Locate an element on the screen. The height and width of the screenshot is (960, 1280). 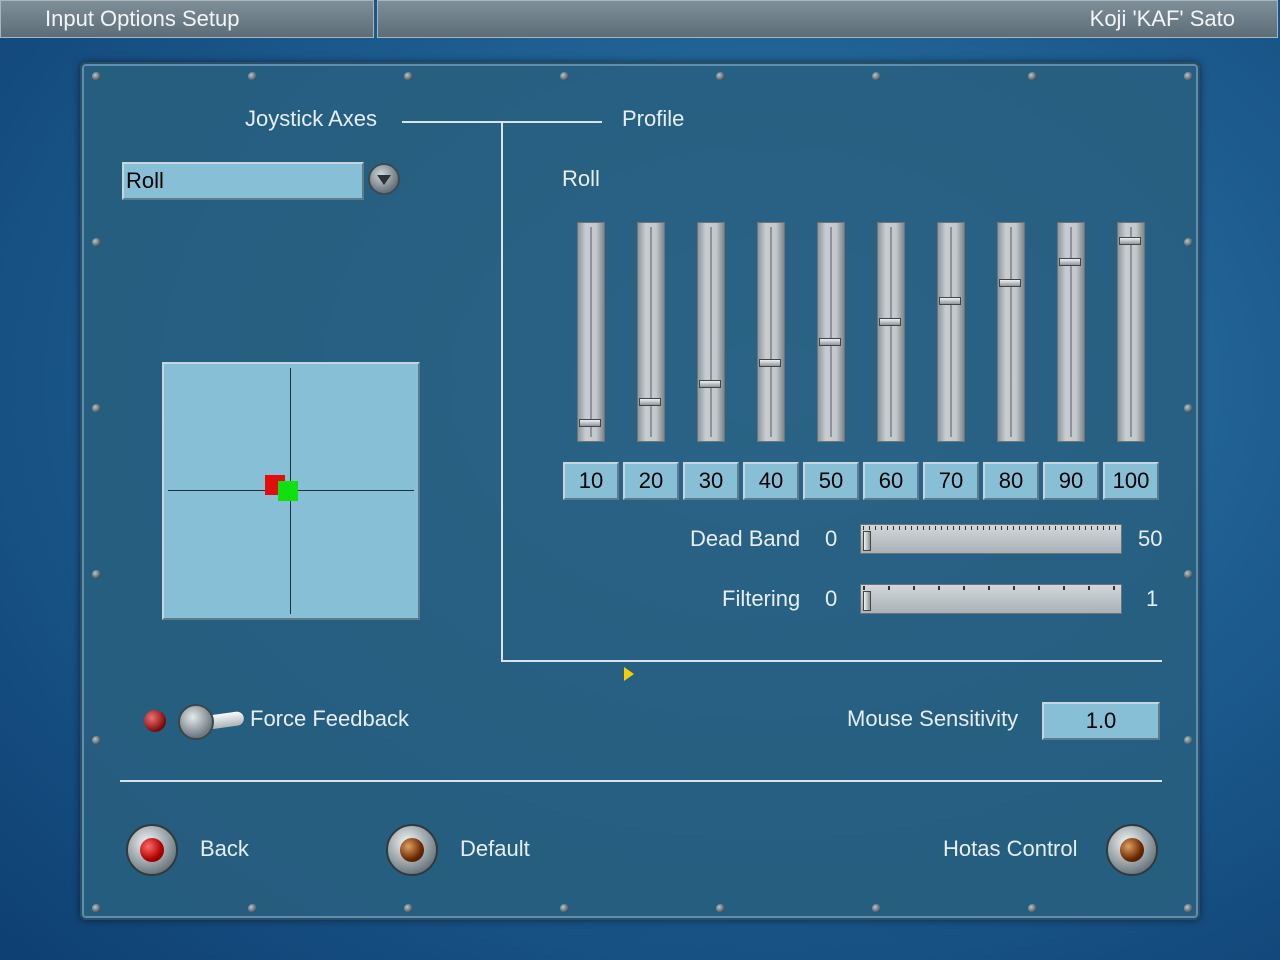
joystick-axes-heading: Joystick Axes is located at coordinates (311, 118).